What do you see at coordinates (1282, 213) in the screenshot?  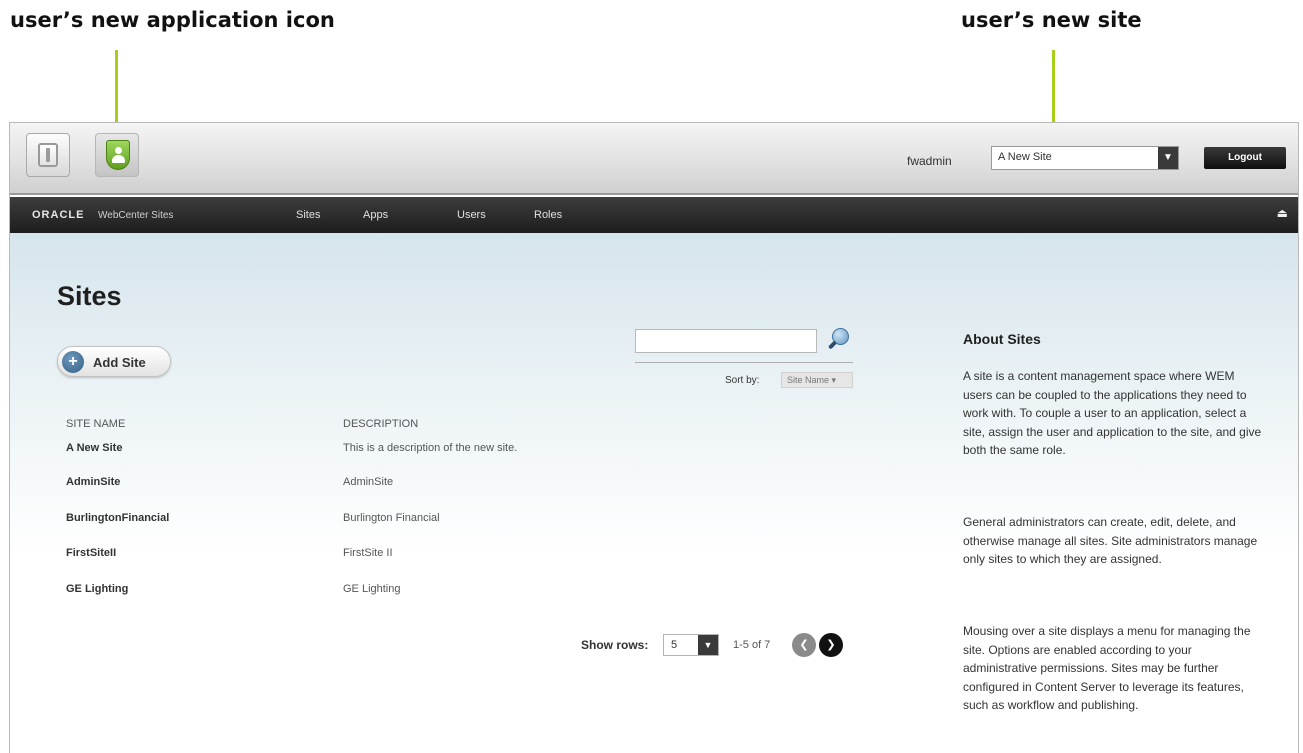 I see `eject-icon: ⏏` at bounding box center [1282, 213].